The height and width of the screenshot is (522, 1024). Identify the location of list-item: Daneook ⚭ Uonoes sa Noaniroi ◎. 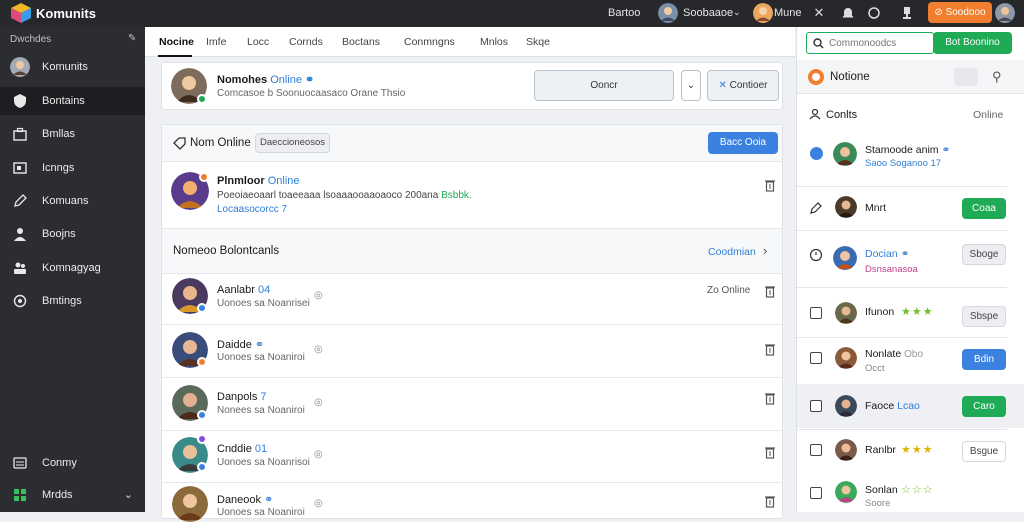
(472, 504).